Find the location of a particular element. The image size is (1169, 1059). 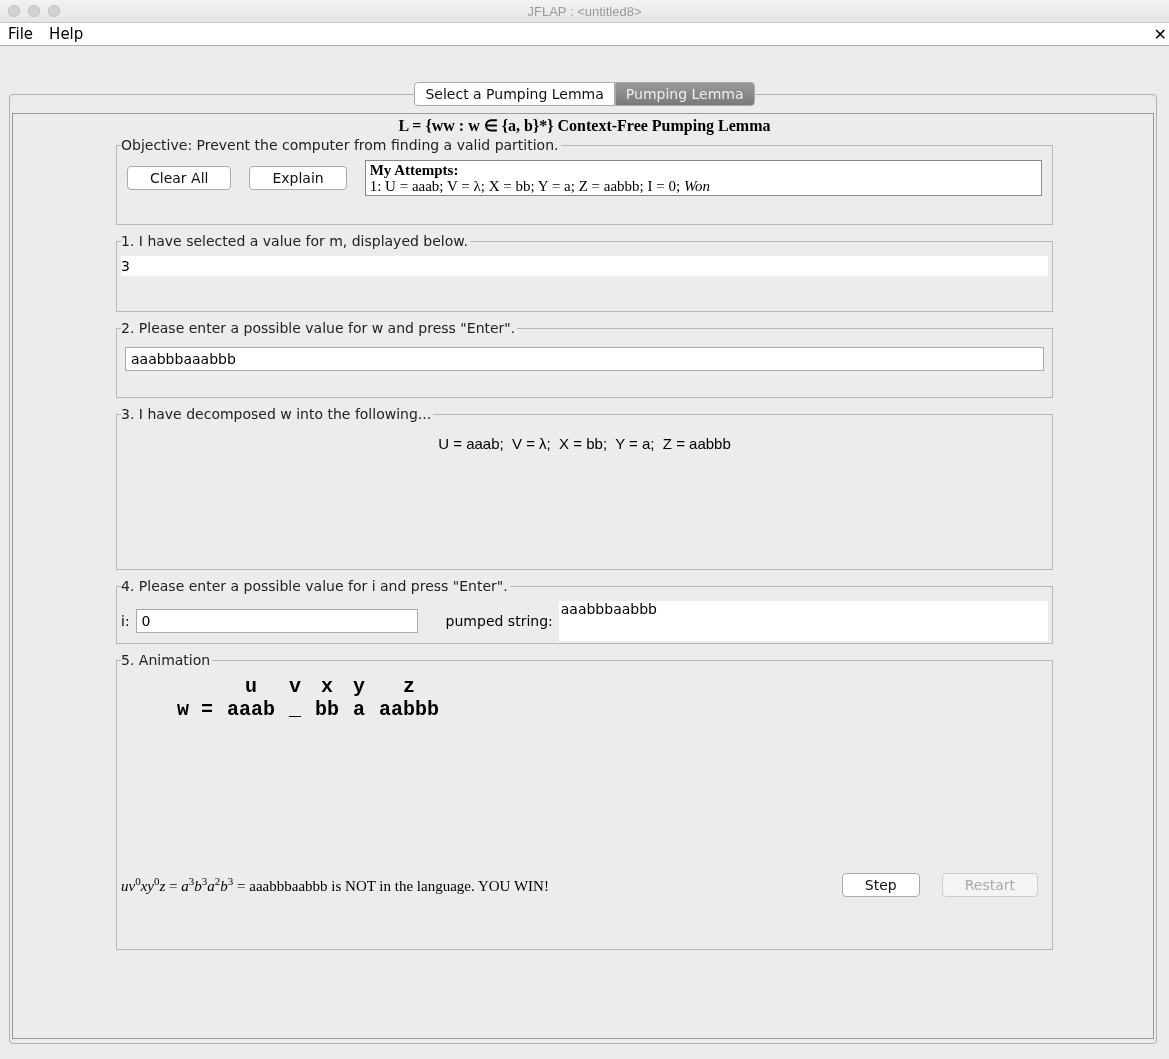

window-title: JFLAP : <untitled8> is located at coordinates (584, 11).